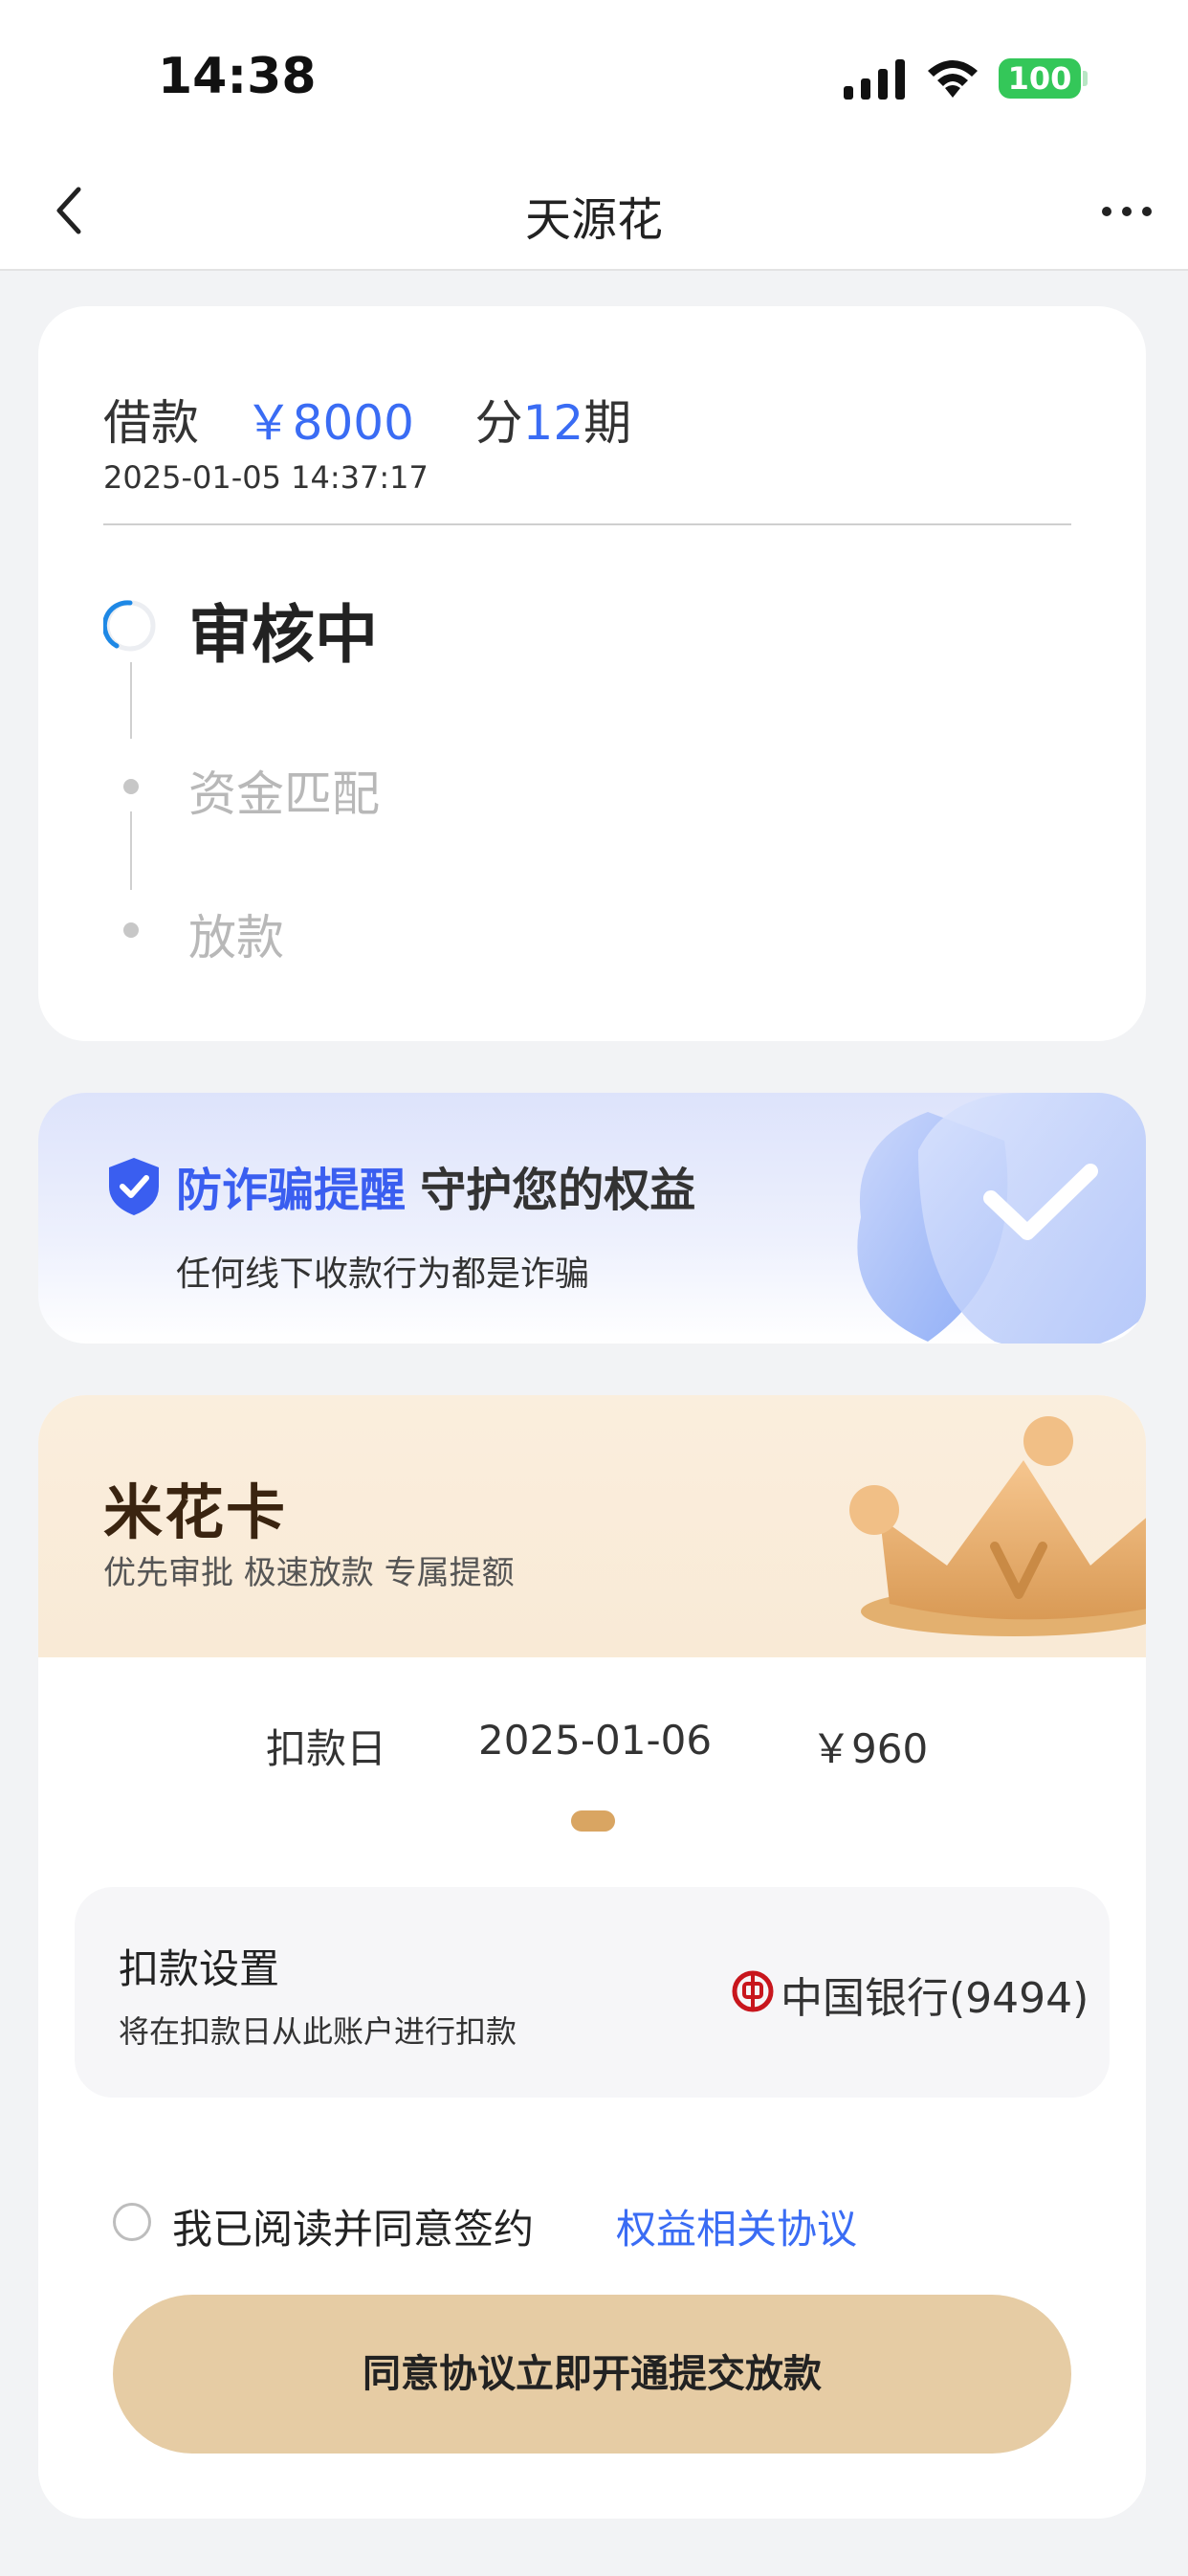 The height and width of the screenshot is (2576, 1188). What do you see at coordinates (607, 423) in the screenshot?
I see `term-suffix: 期` at bounding box center [607, 423].